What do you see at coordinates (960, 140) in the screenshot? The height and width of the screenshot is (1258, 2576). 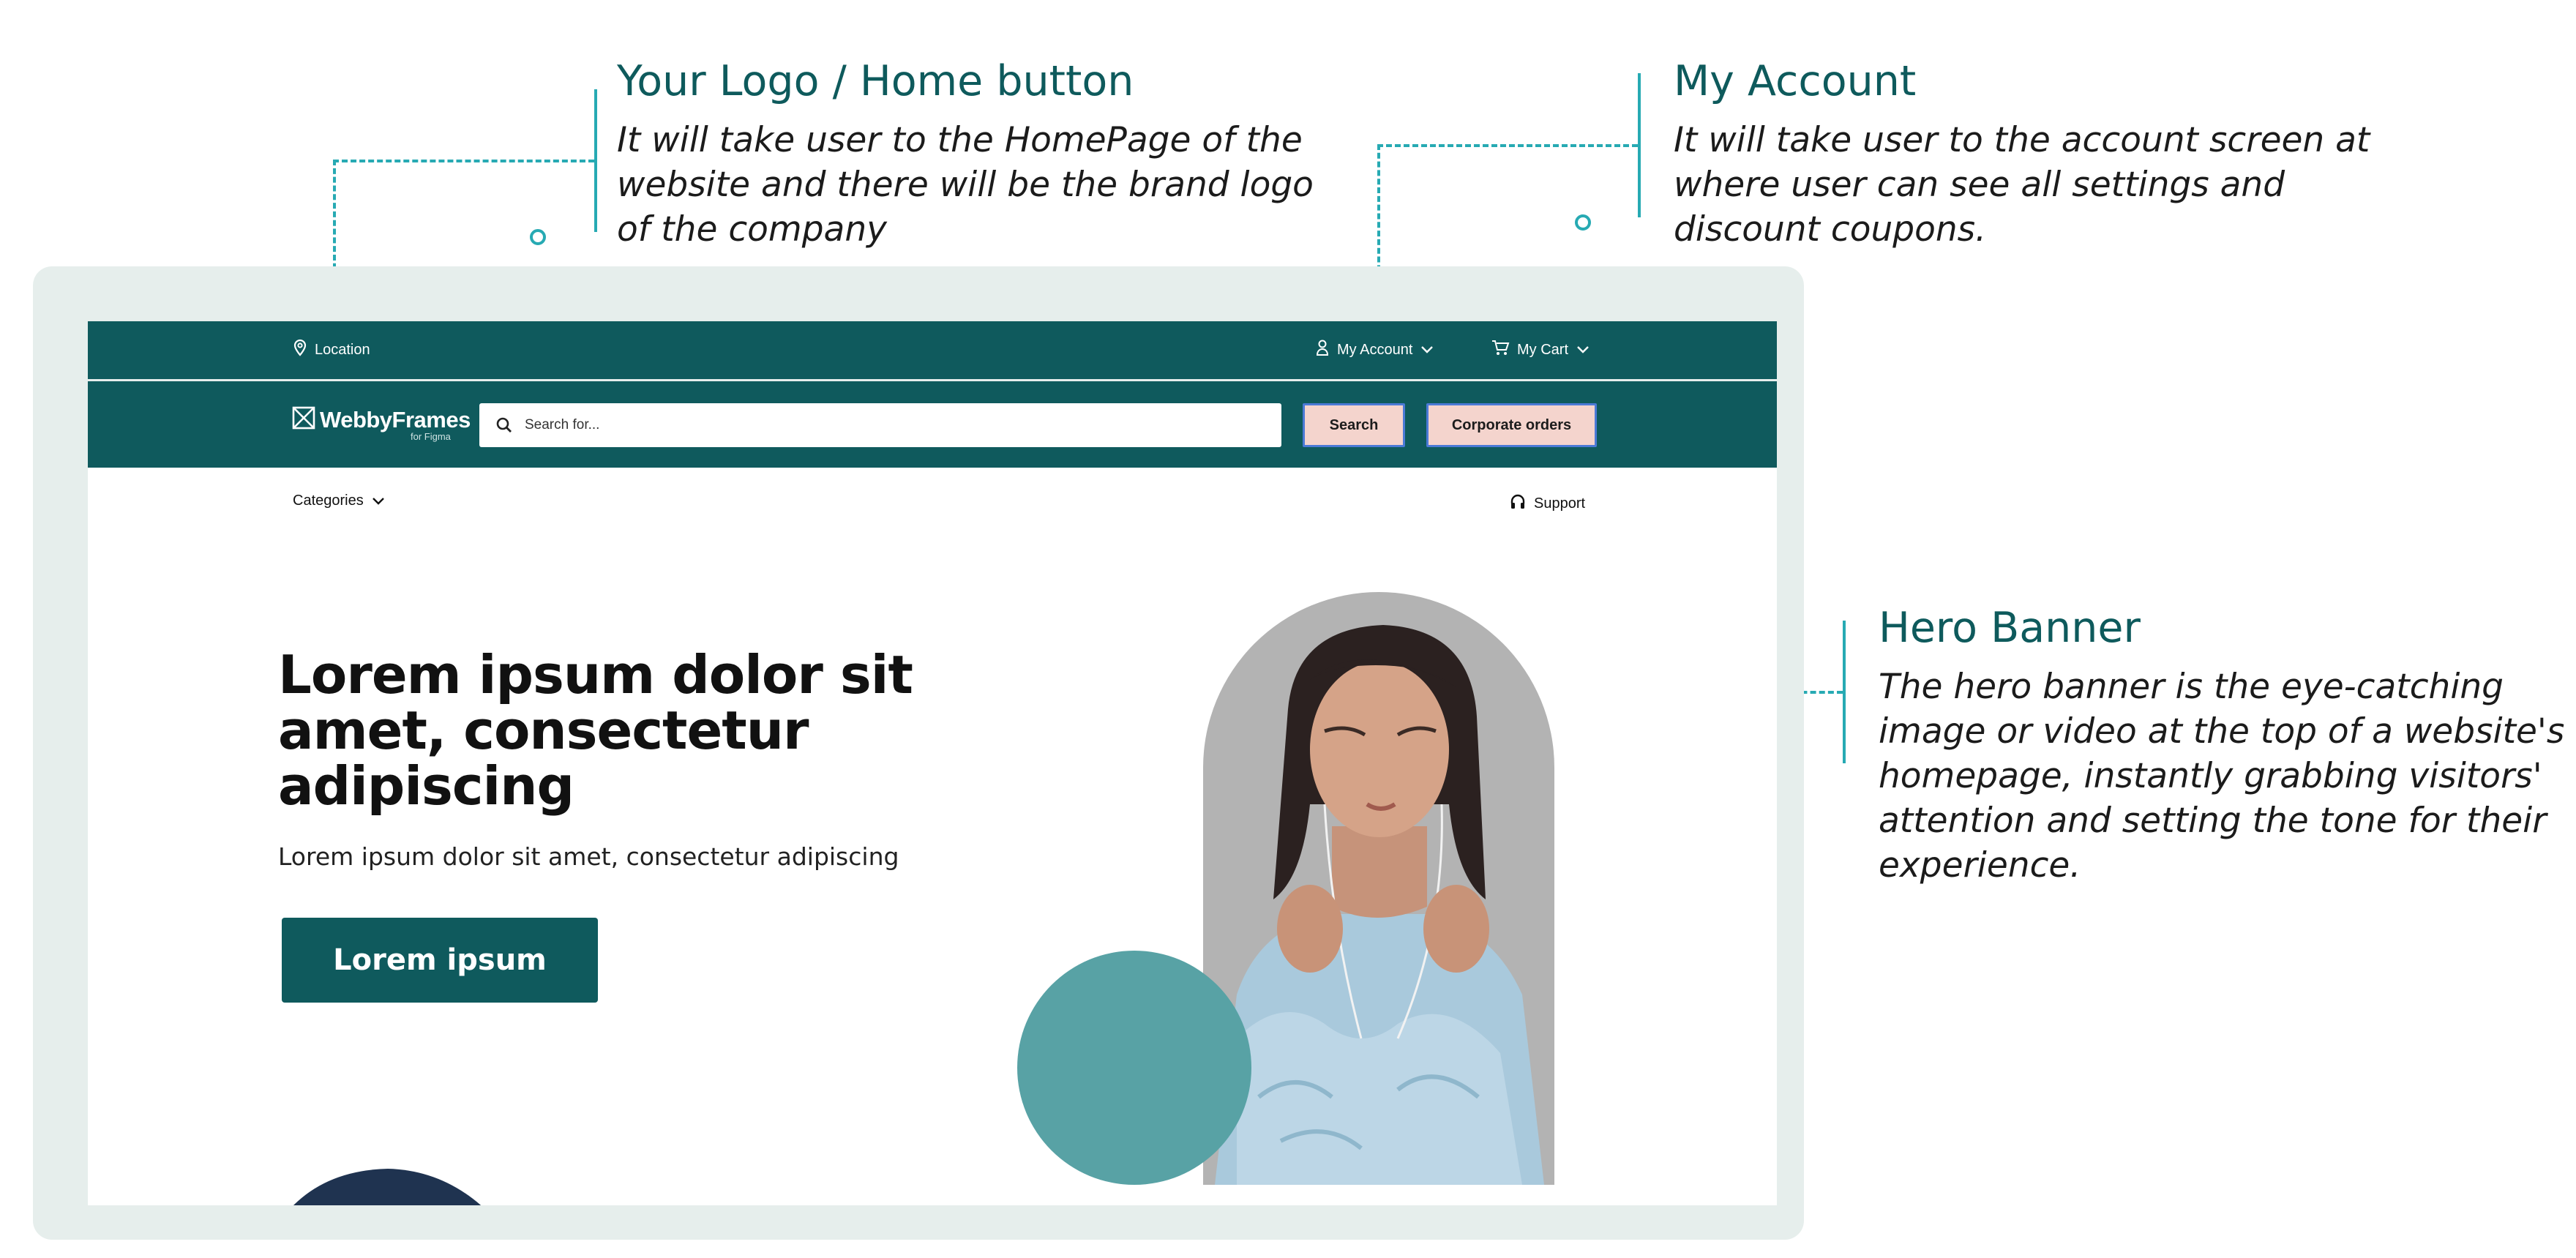 I see `logo-annotation-line: It will take user to the HomePage of the` at bounding box center [960, 140].